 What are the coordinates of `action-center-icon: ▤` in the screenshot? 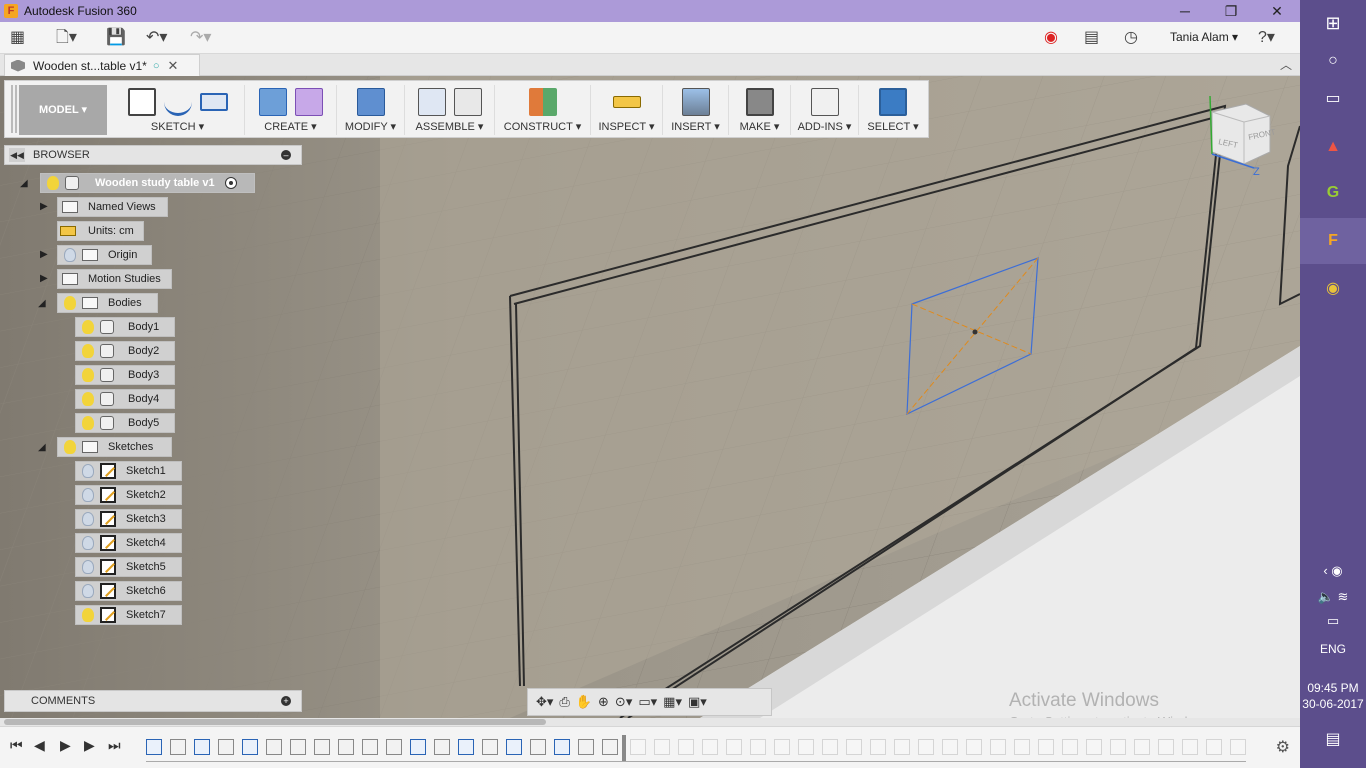 It's located at (1333, 740).